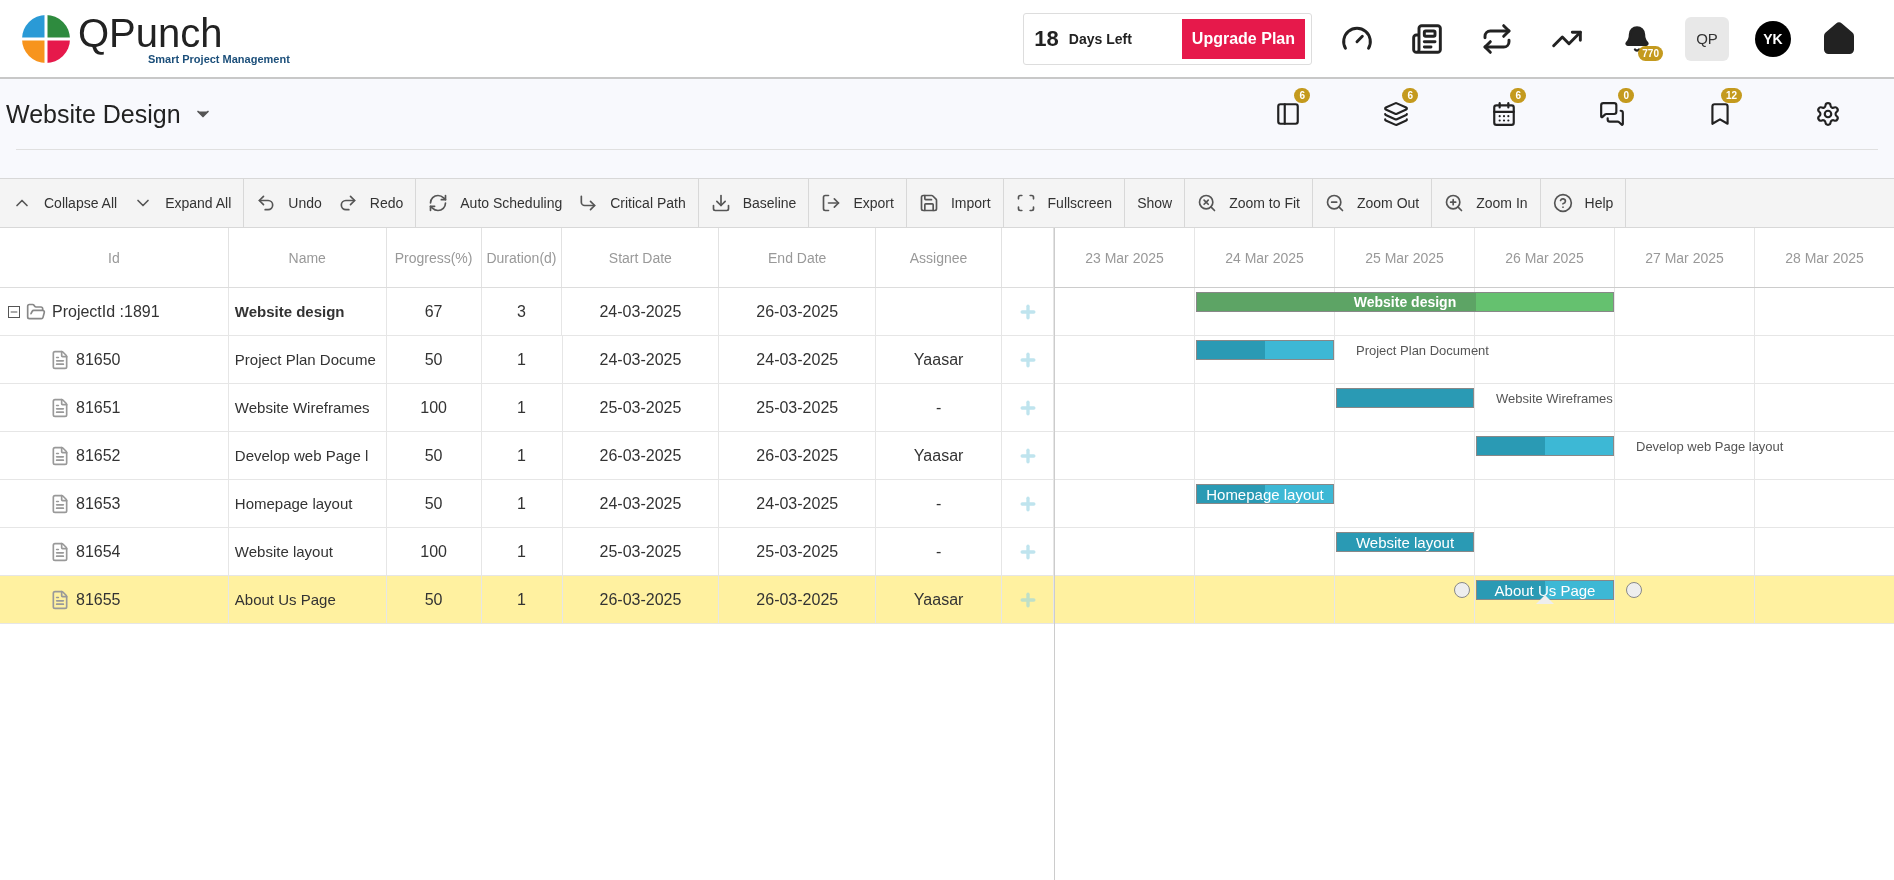 This screenshot has height=880, width=1894. Describe the element at coordinates (1497, 38) in the screenshot. I see `repeat-icon` at that location.